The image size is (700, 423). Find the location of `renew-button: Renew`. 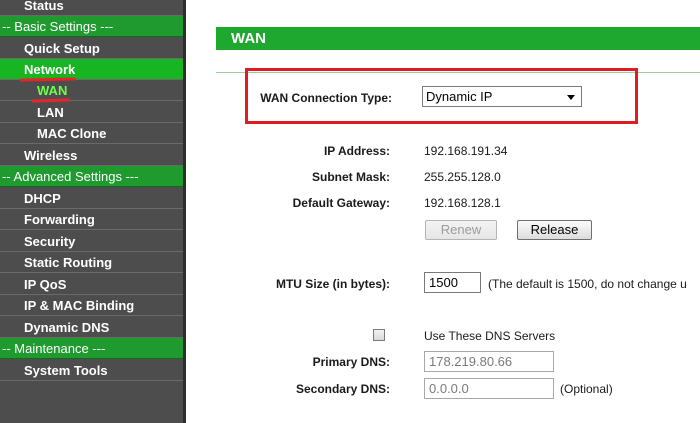

renew-button: Renew is located at coordinates (461, 230).